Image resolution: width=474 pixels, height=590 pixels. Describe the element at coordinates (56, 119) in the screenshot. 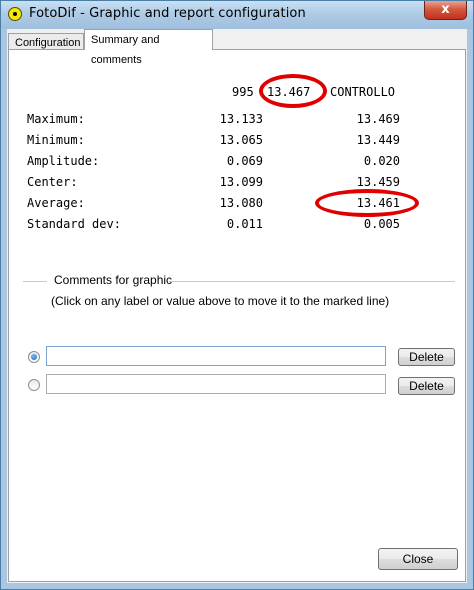

I see `stat-label: Maximum:` at that location.